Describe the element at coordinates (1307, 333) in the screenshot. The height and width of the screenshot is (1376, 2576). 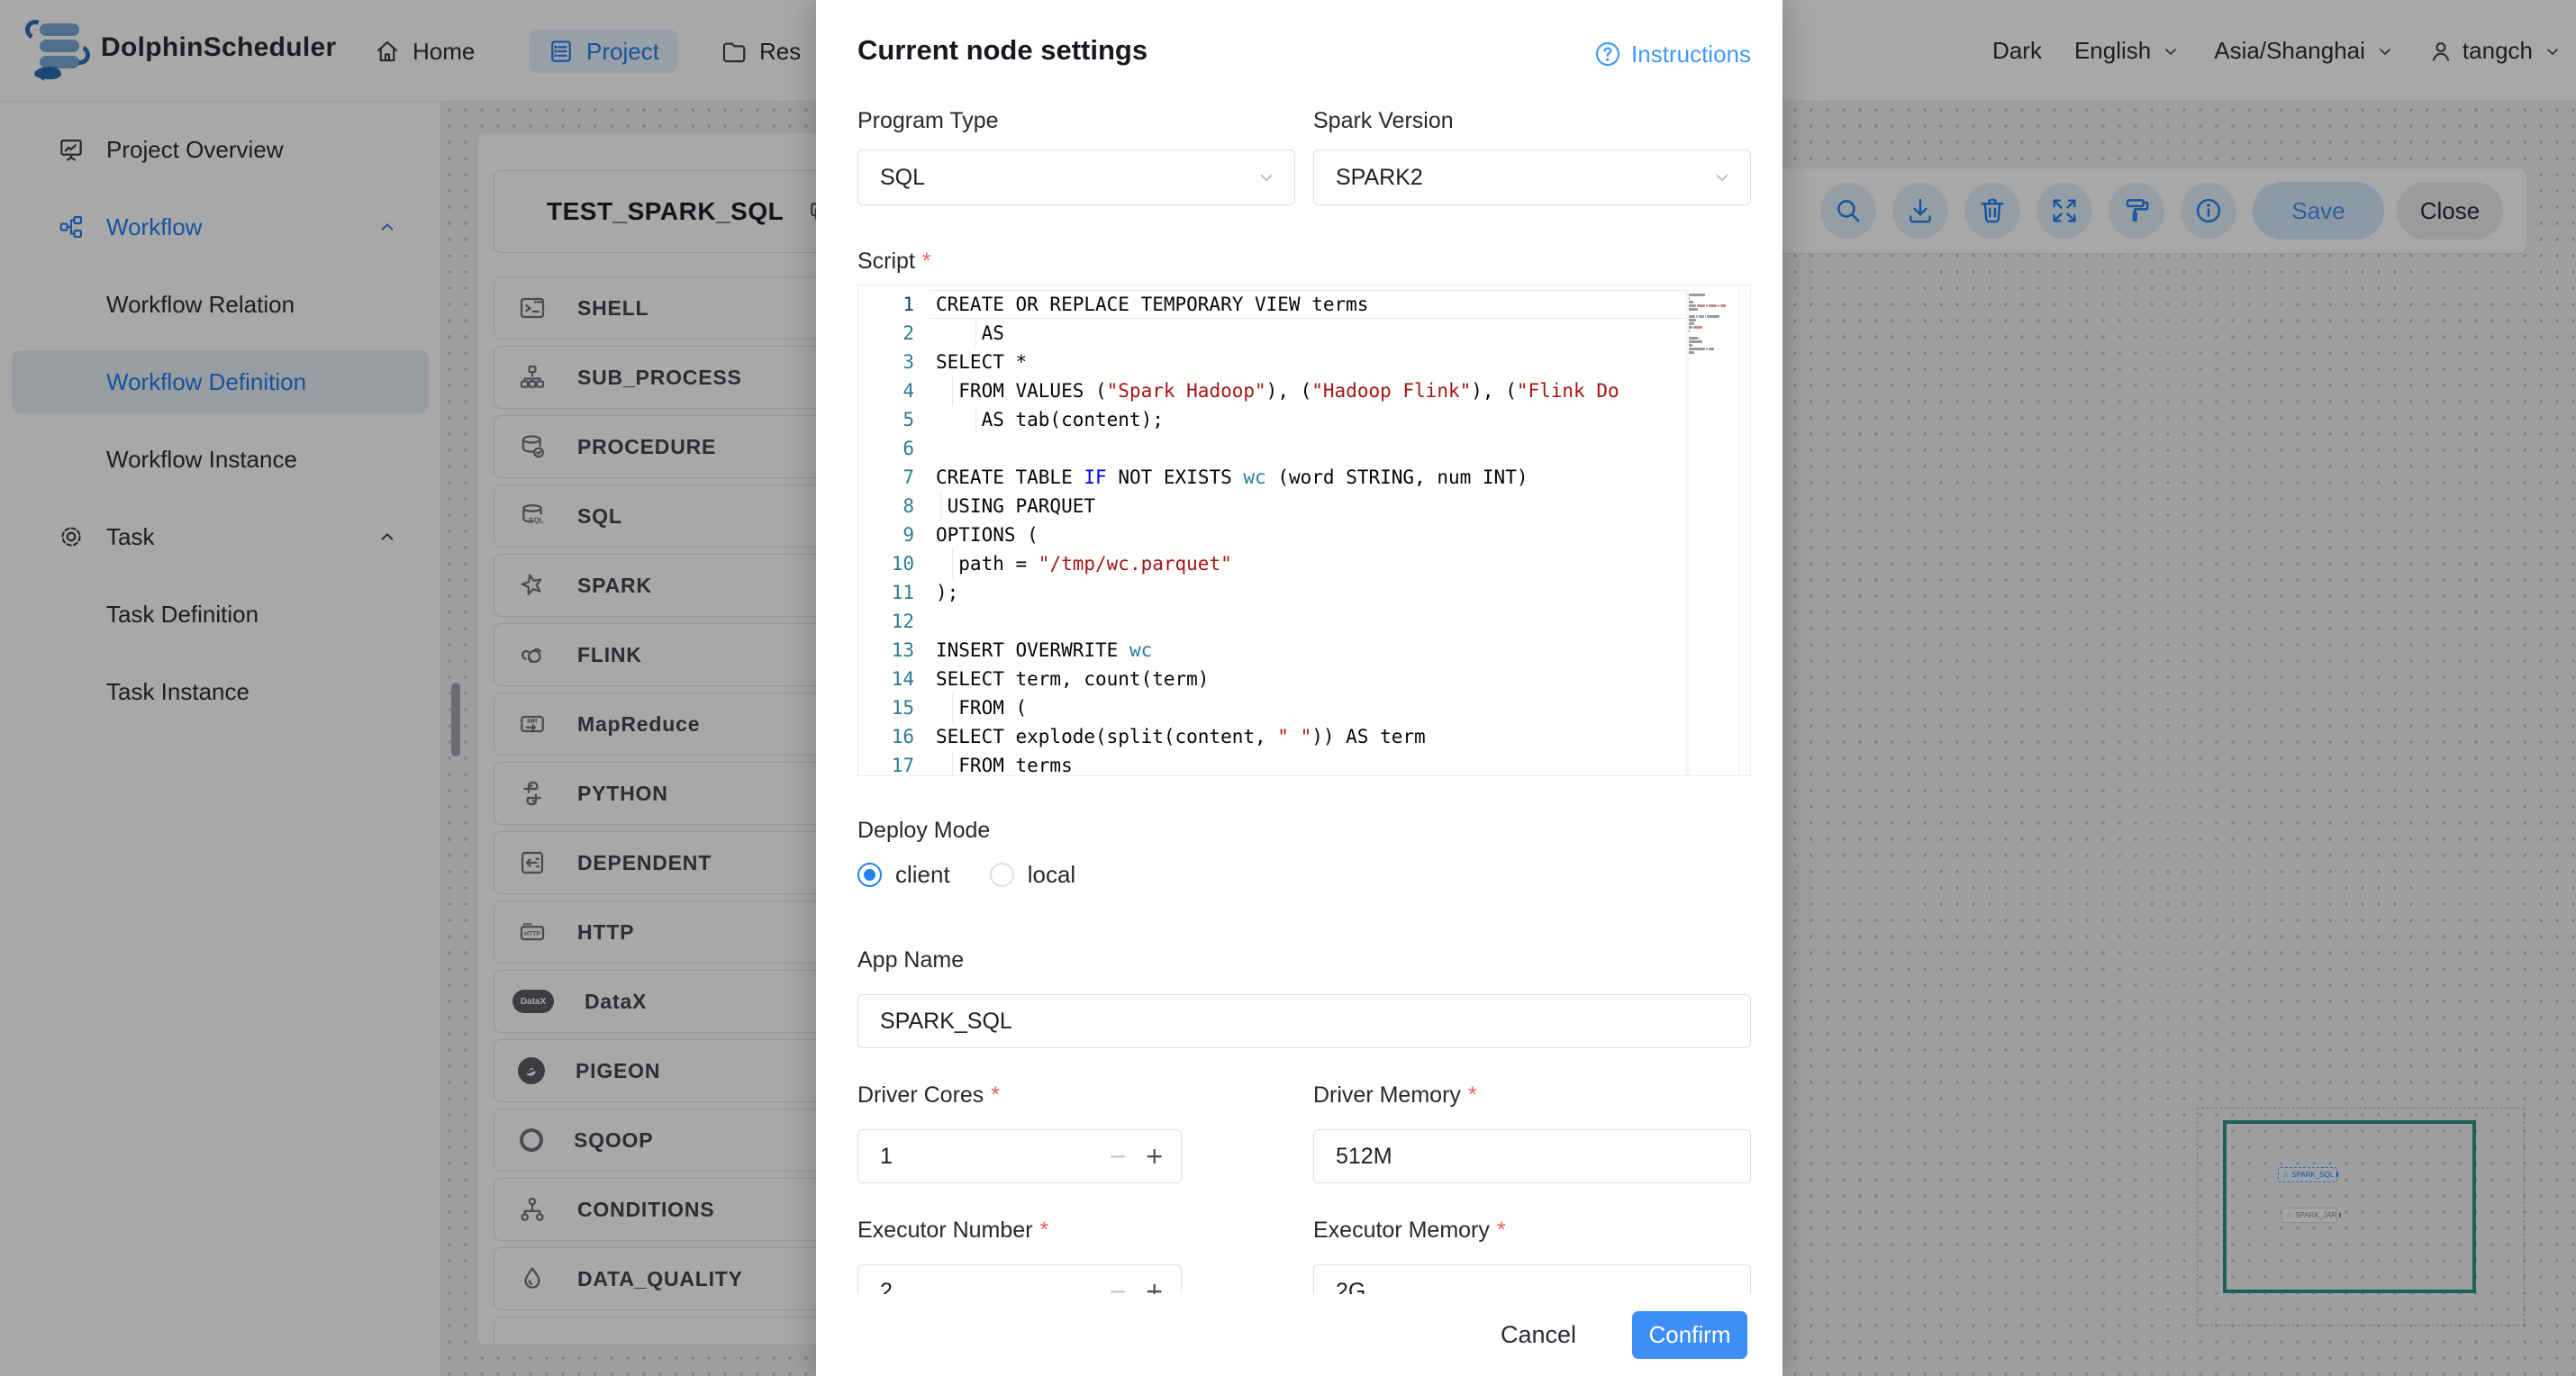
I see `code-line: AS` at that location.